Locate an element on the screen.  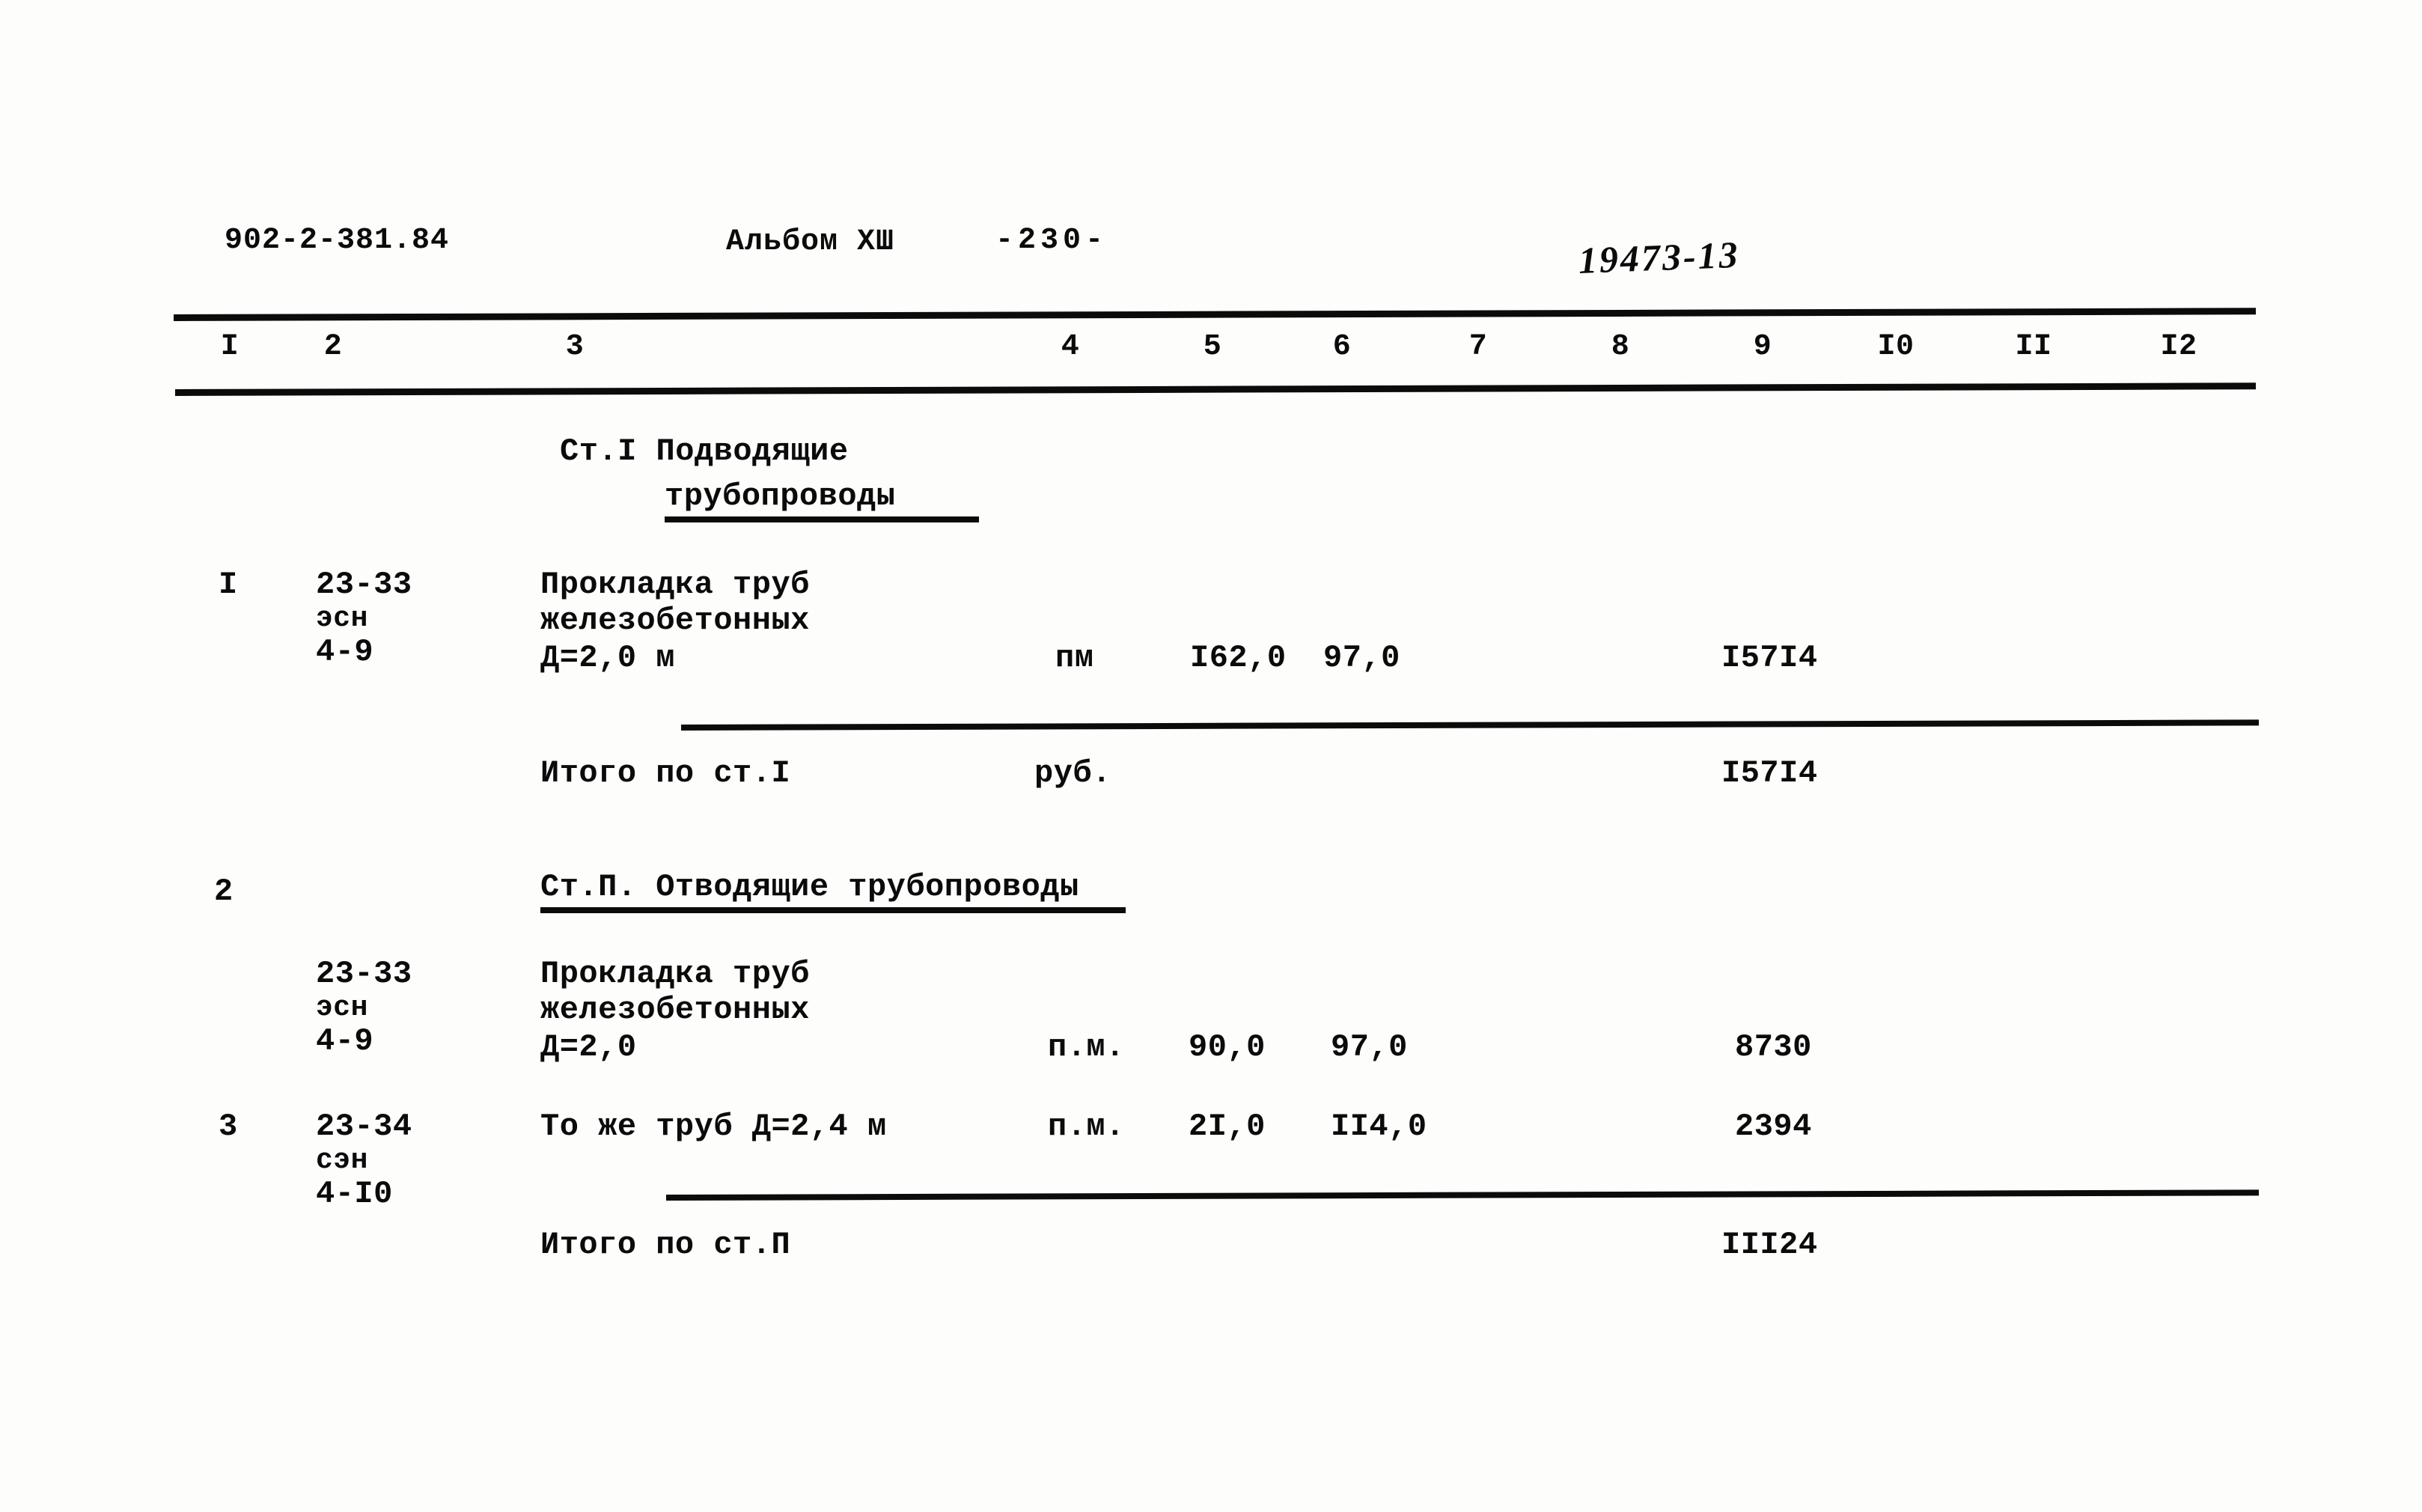
page-marker: -230- is located at coordinates (1052, 241).